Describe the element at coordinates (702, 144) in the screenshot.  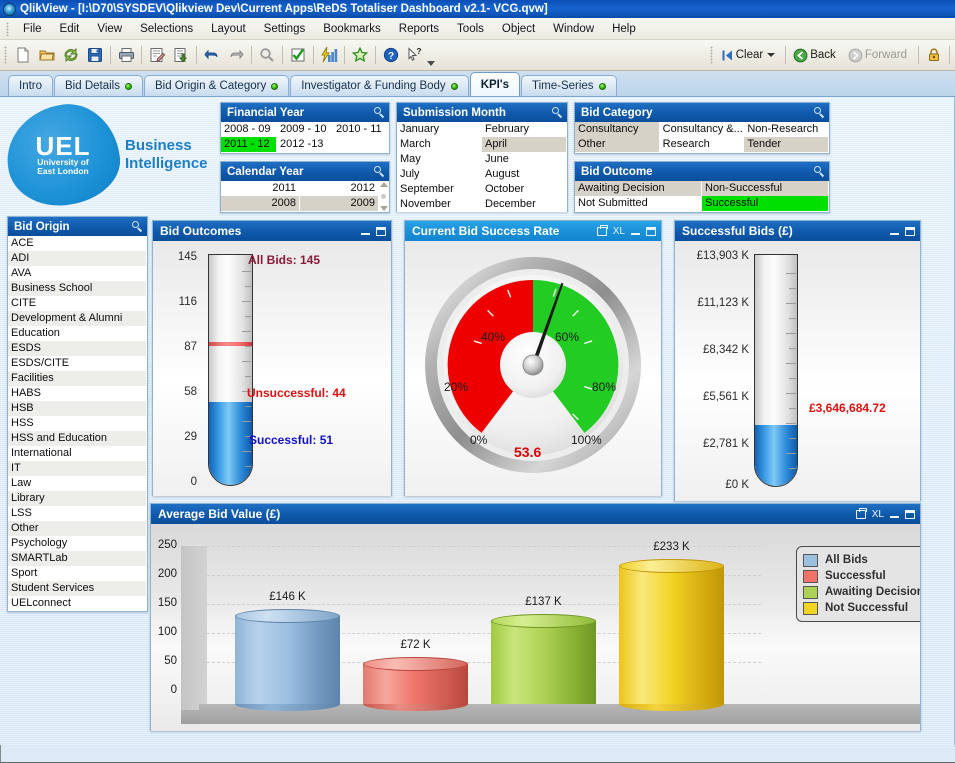
I see `listbox-cell: Research` at that location.